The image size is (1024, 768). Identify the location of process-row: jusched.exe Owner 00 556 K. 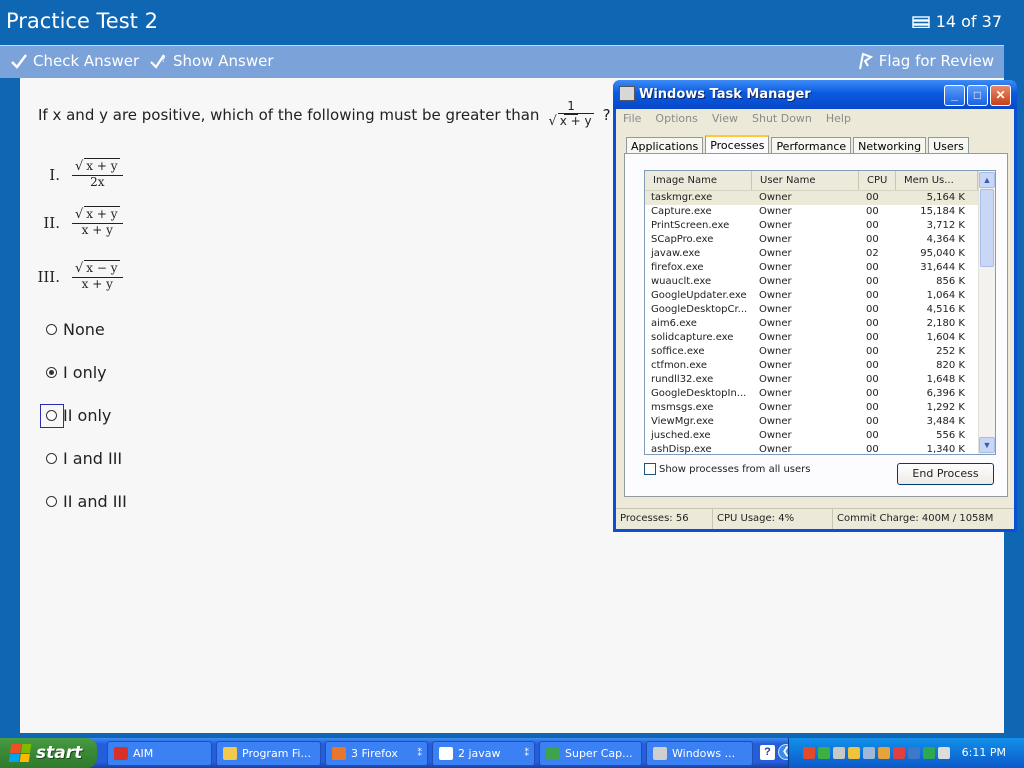
(811, 436).